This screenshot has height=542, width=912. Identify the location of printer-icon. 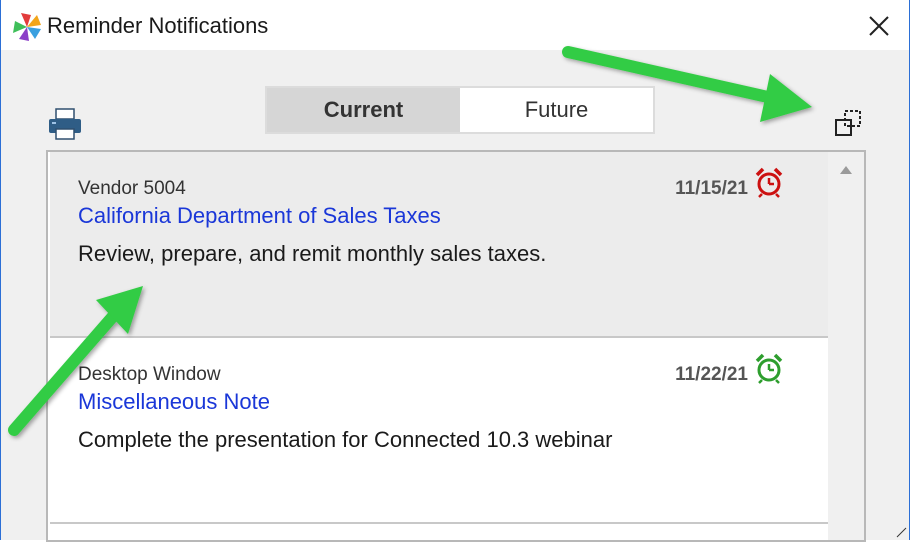
(65, 124).